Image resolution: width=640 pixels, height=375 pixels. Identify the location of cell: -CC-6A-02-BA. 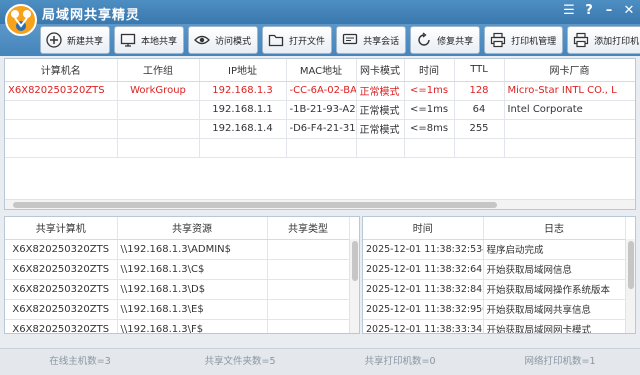
(321, 91).